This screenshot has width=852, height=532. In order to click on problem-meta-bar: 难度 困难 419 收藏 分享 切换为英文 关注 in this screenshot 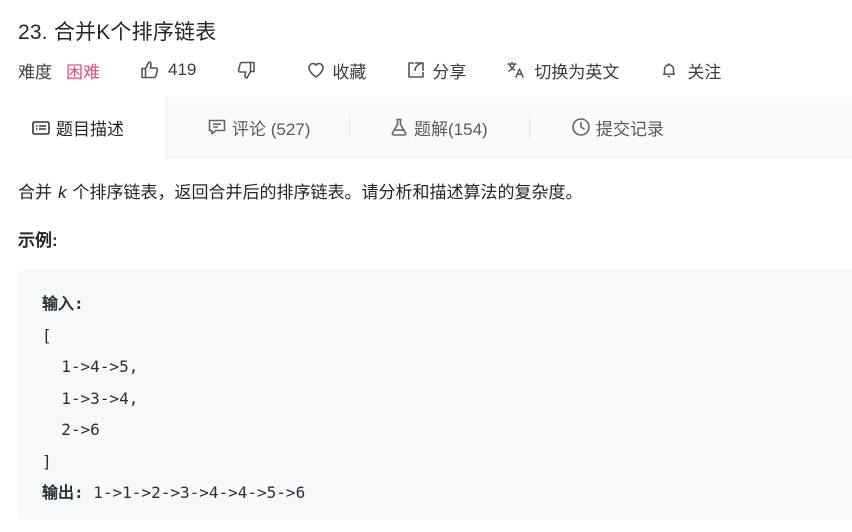, I will do `click(369, 70)`.